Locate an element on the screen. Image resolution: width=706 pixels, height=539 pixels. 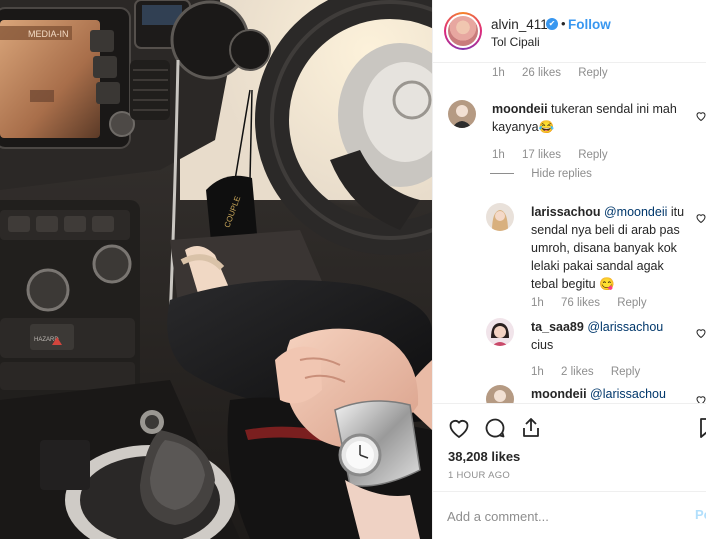
comment-username: ta_saa89 is located at coordinates (557, 327).